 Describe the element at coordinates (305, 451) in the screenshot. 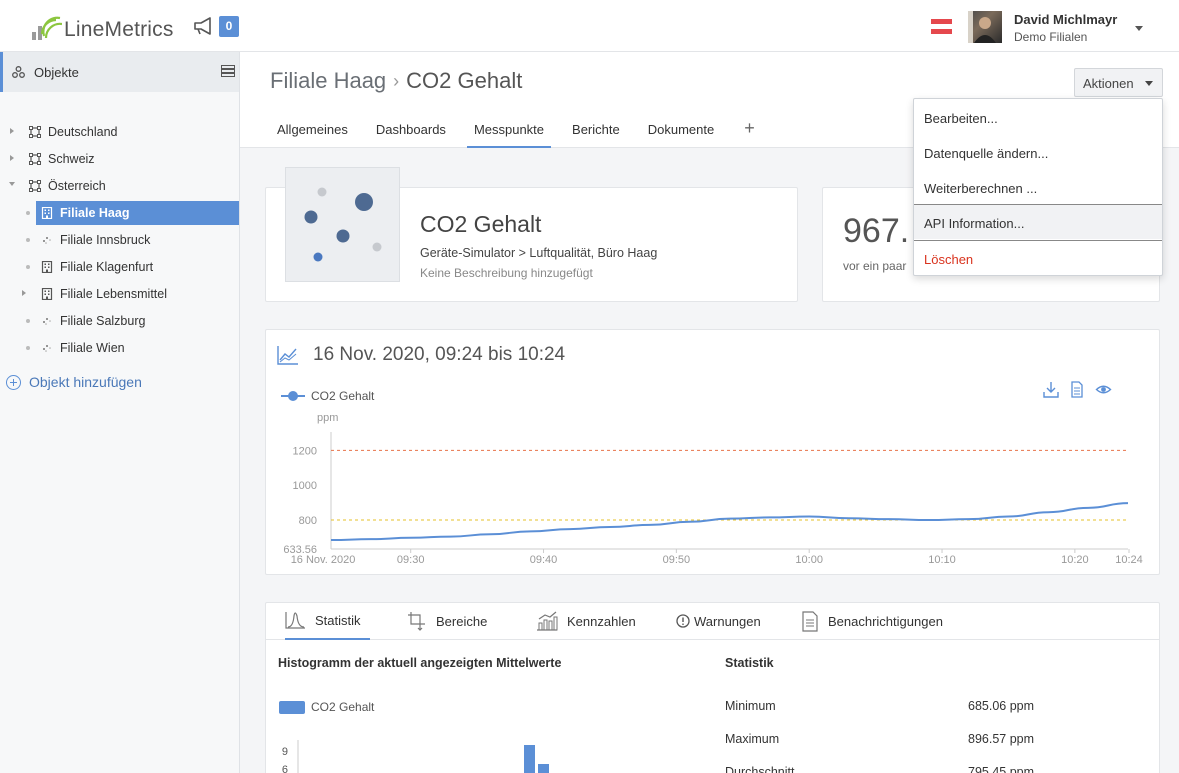

I see `y-tick-label: 1200` at that location.